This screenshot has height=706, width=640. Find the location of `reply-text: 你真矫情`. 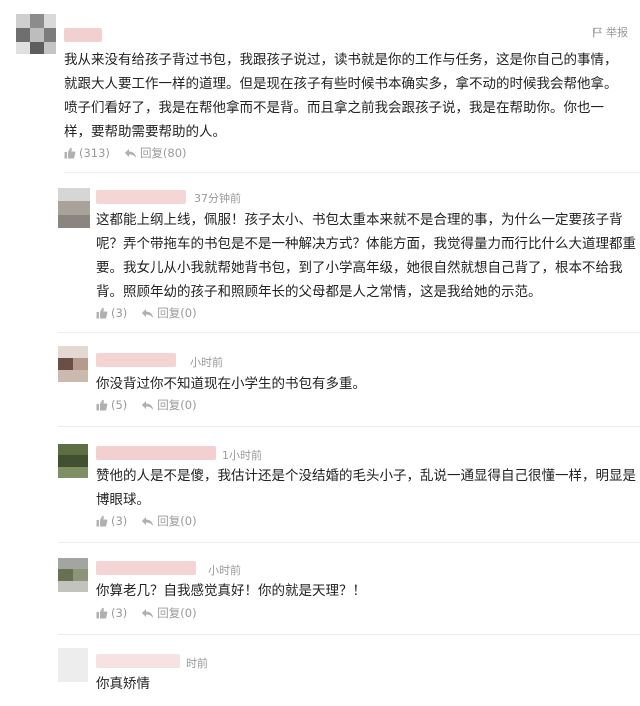

reply-text: 你真矫情 is located at coordinates (123, 684).